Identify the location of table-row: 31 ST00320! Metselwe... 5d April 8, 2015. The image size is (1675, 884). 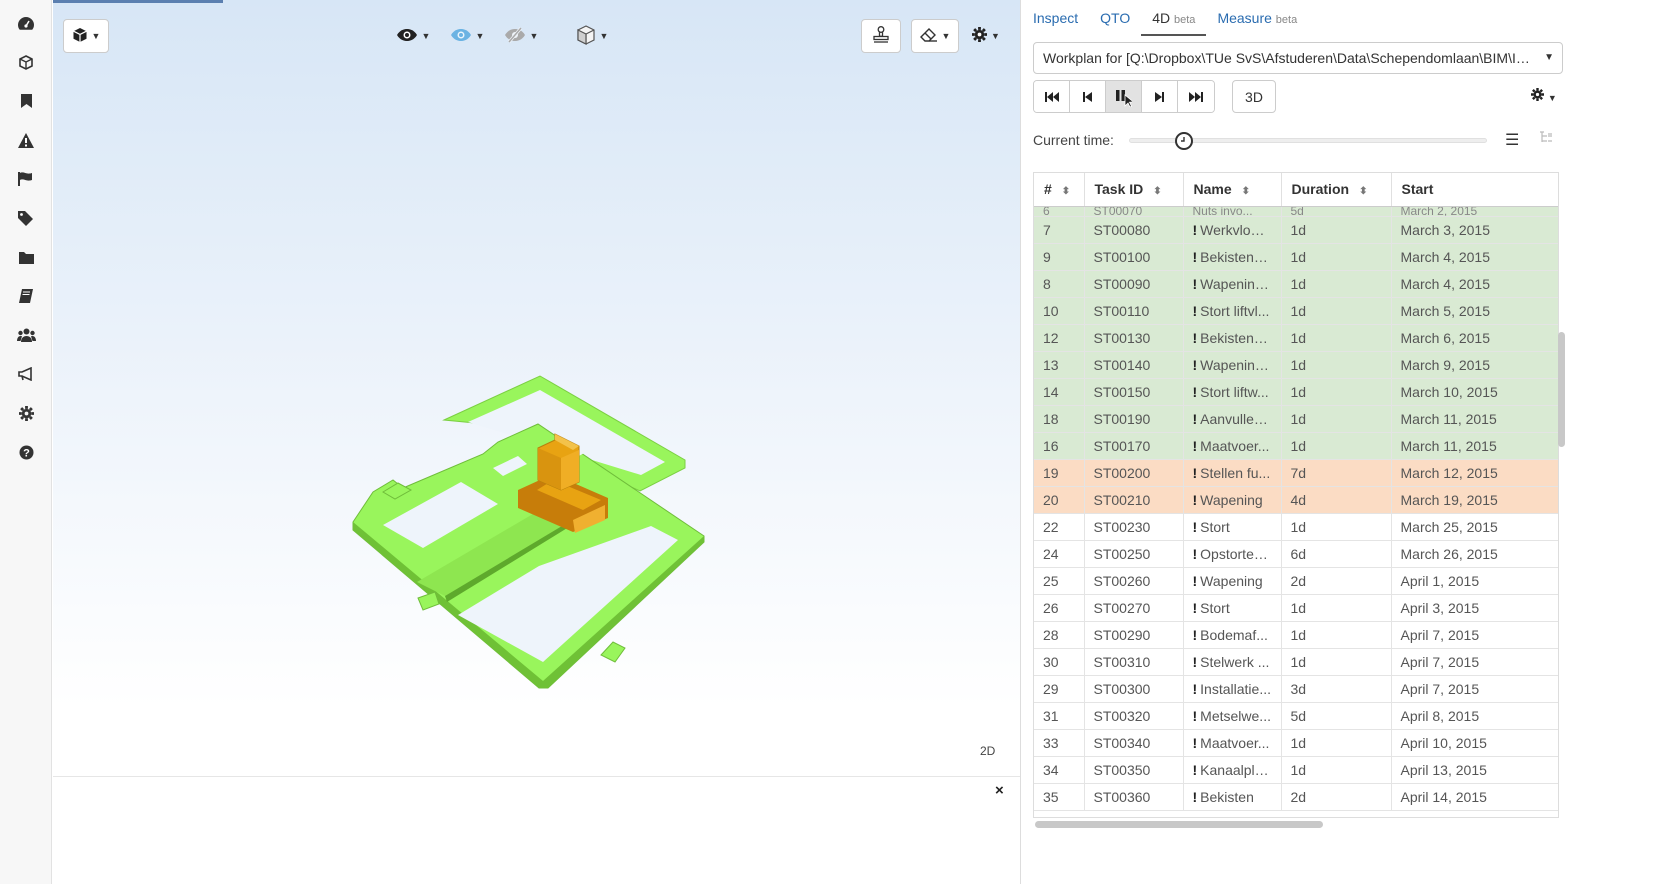
(1296, 716).